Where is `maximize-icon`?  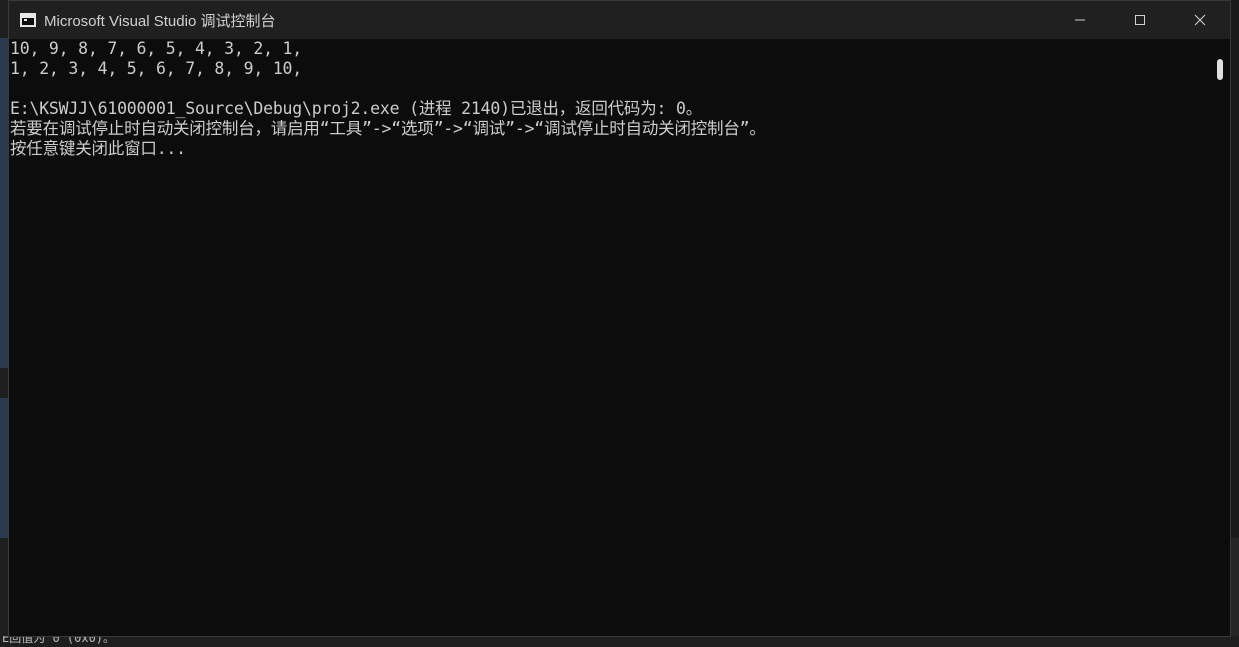 maximize-icon is located at coordinates (1140, 20).